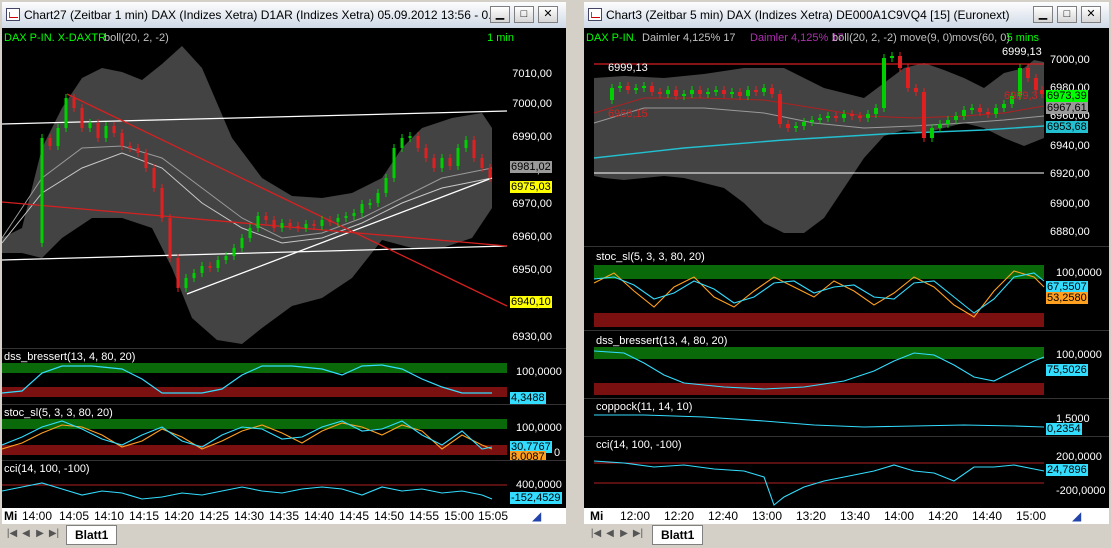 The height and width of the screenshot is (548, 1111). What do you see at coordinates (926, 38) in the screenshot?
I see `main-legend-move: move(9, 0)` at bounding box center [926, 38].